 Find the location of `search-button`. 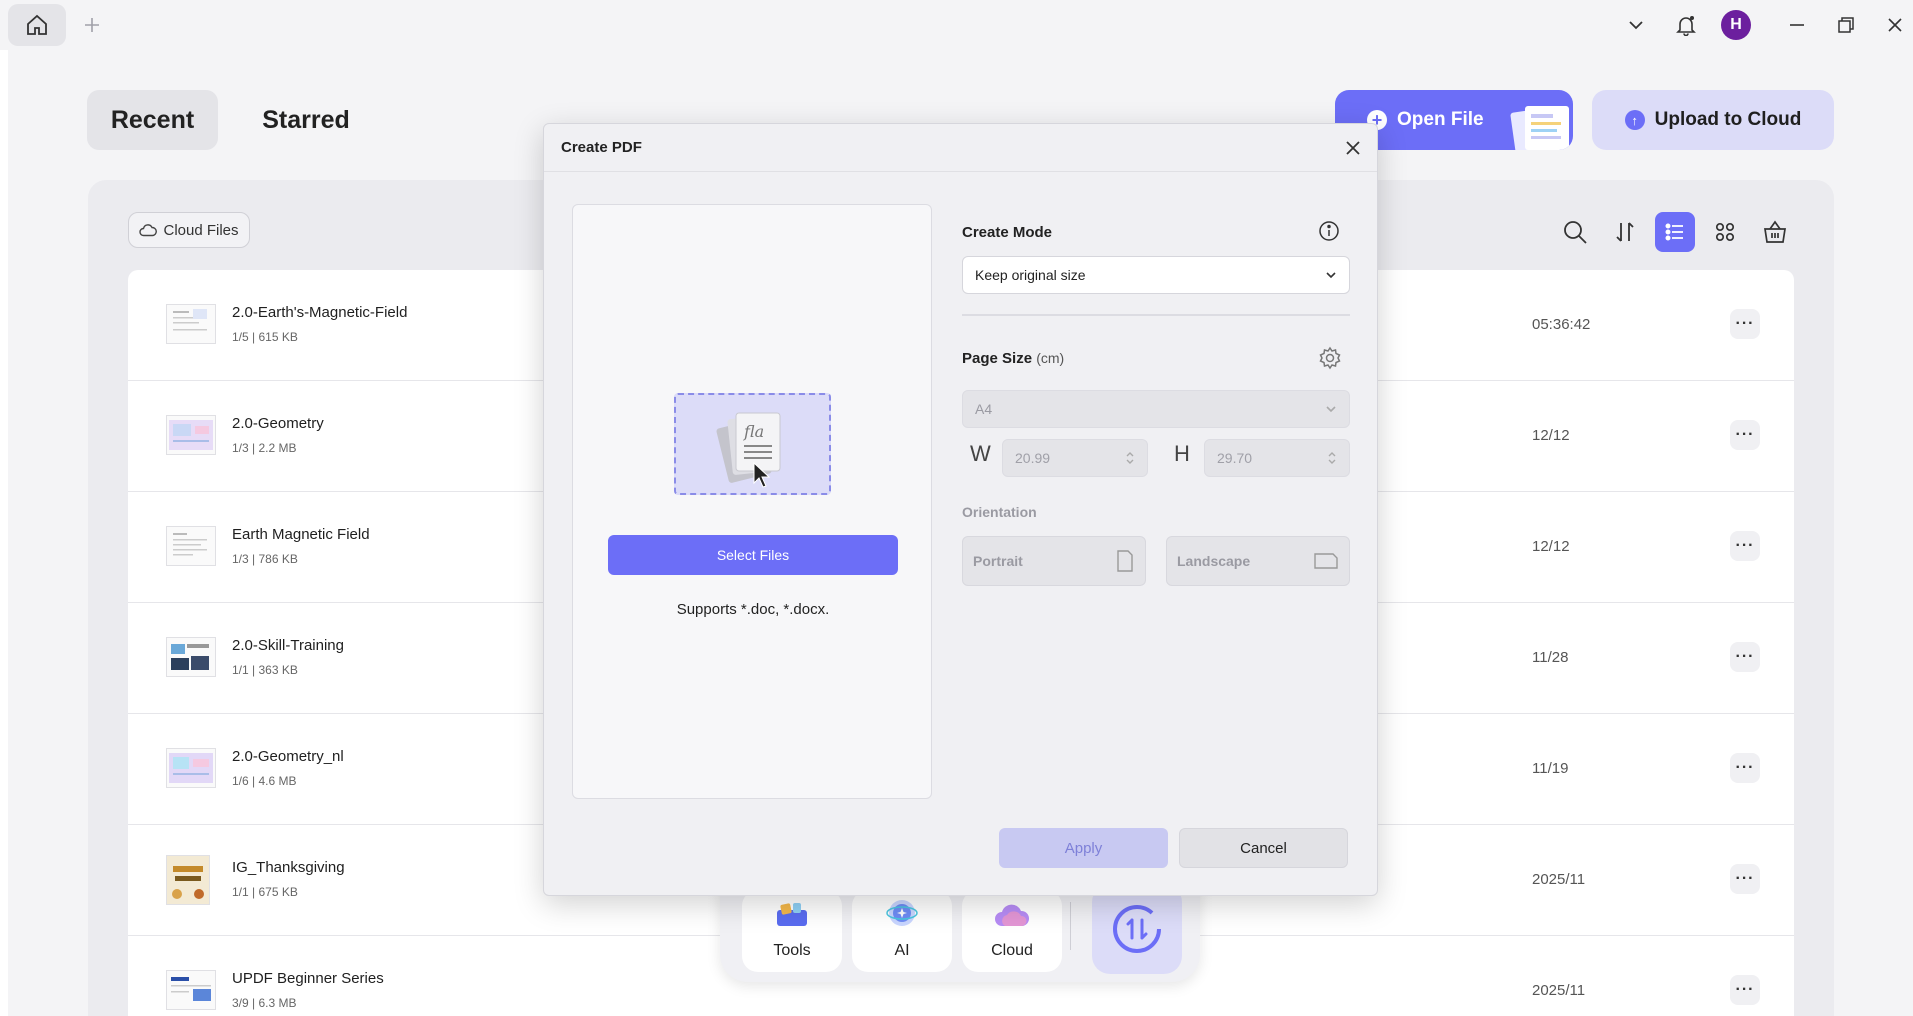

search-button is located at coordinates (1575, 232).